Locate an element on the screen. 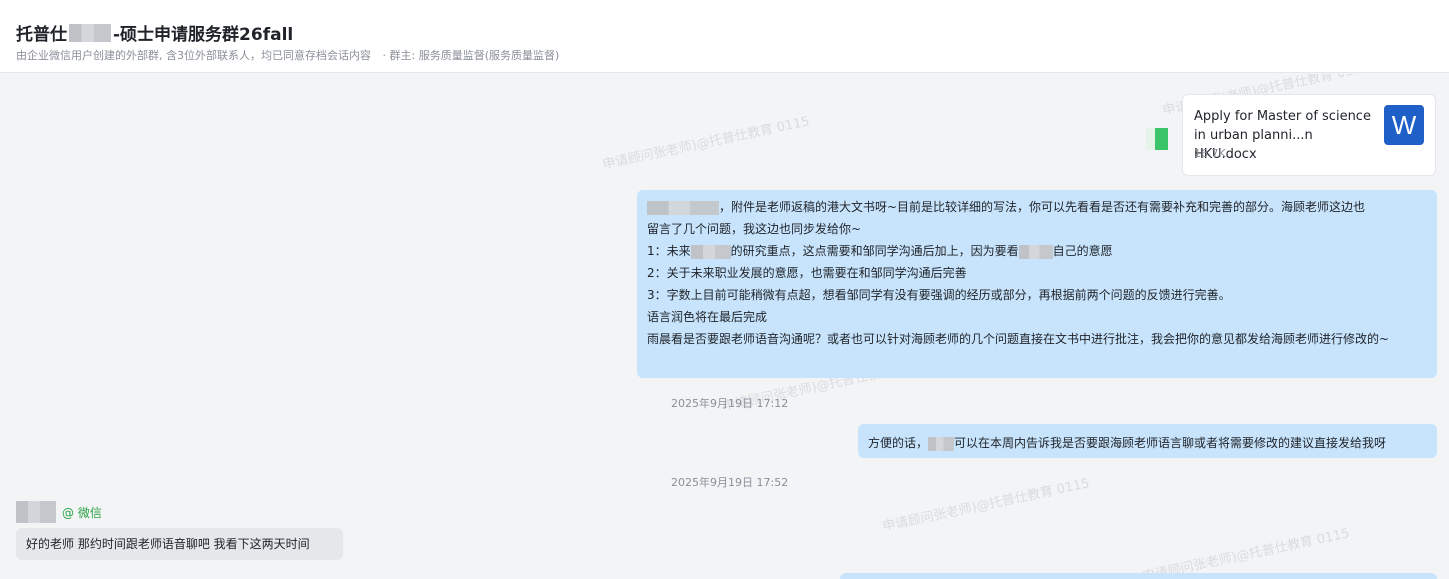 This screenshot has height=579, width=1449. group-title: 托普仕 -硕士申请服务群26fall is located at coordinates (154, 32).